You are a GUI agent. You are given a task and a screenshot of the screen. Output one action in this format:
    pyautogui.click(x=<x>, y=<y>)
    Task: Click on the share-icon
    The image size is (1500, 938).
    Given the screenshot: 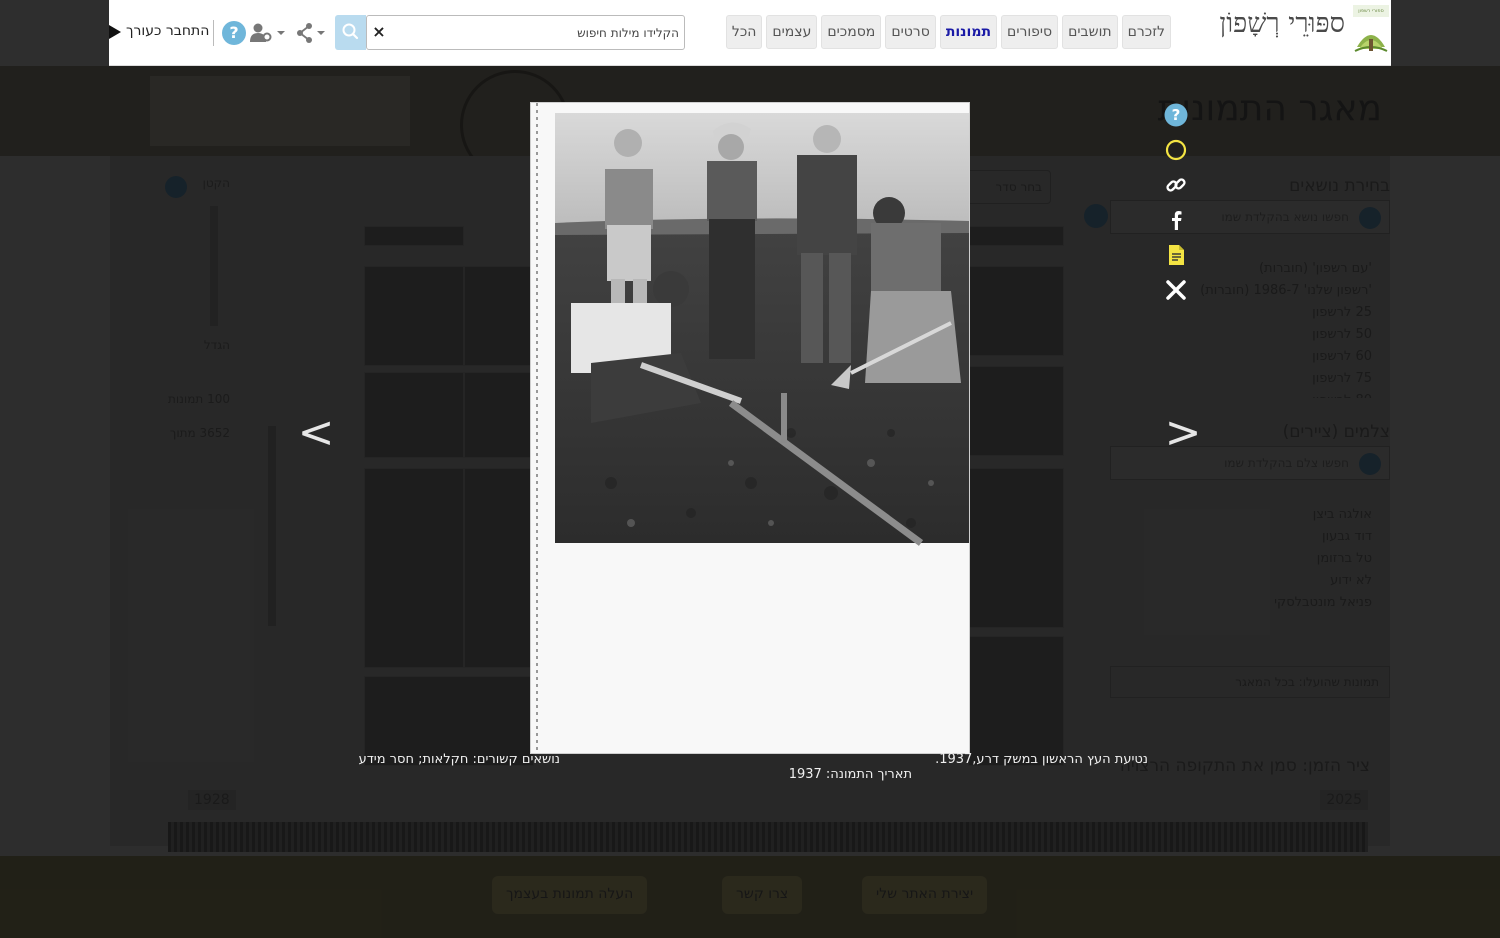 What is the action you would take?
    pyautogui.click(x=311, y=33)
    